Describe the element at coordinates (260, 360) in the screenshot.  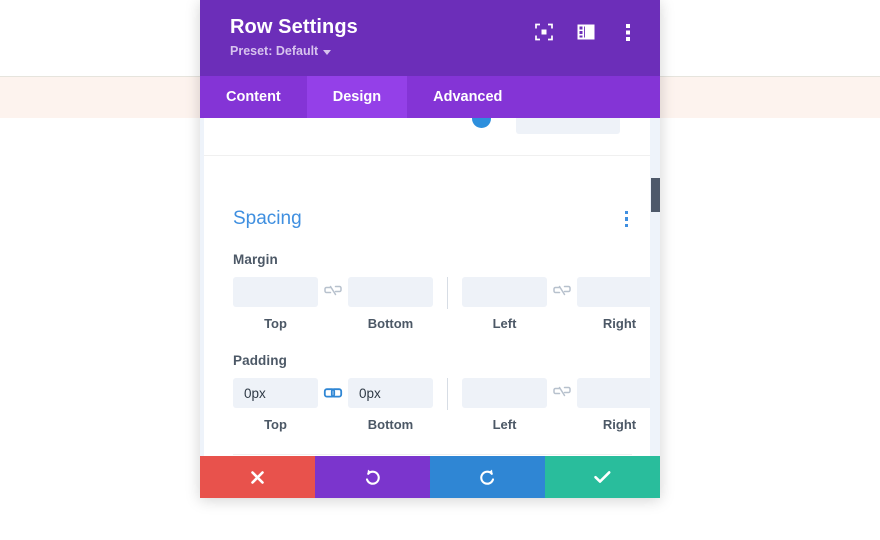
I see `padding-label: Padding` at that location.